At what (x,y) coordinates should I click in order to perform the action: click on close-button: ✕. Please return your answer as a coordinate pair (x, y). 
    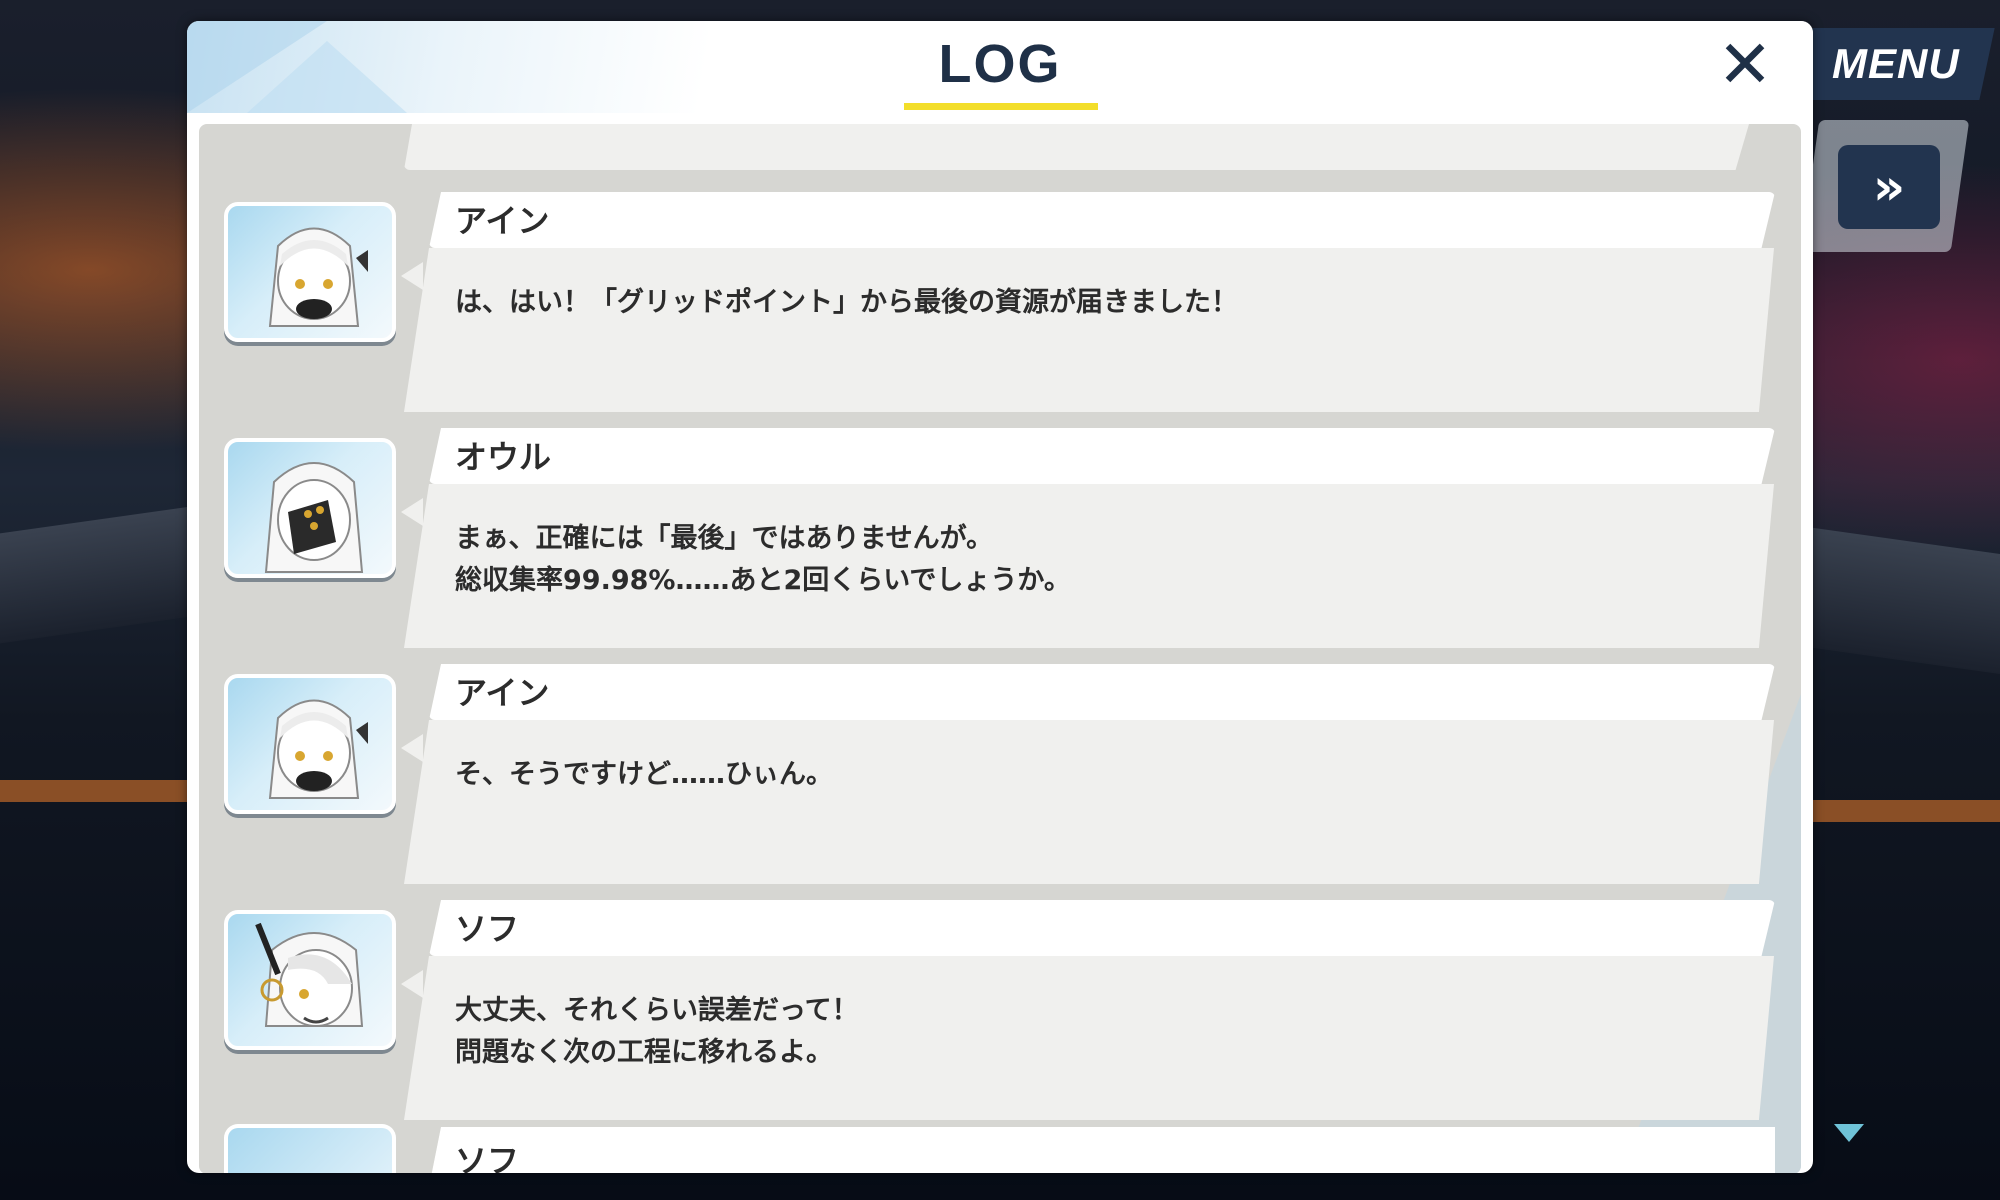
    Looking at the image, I should click on (1745, 64).